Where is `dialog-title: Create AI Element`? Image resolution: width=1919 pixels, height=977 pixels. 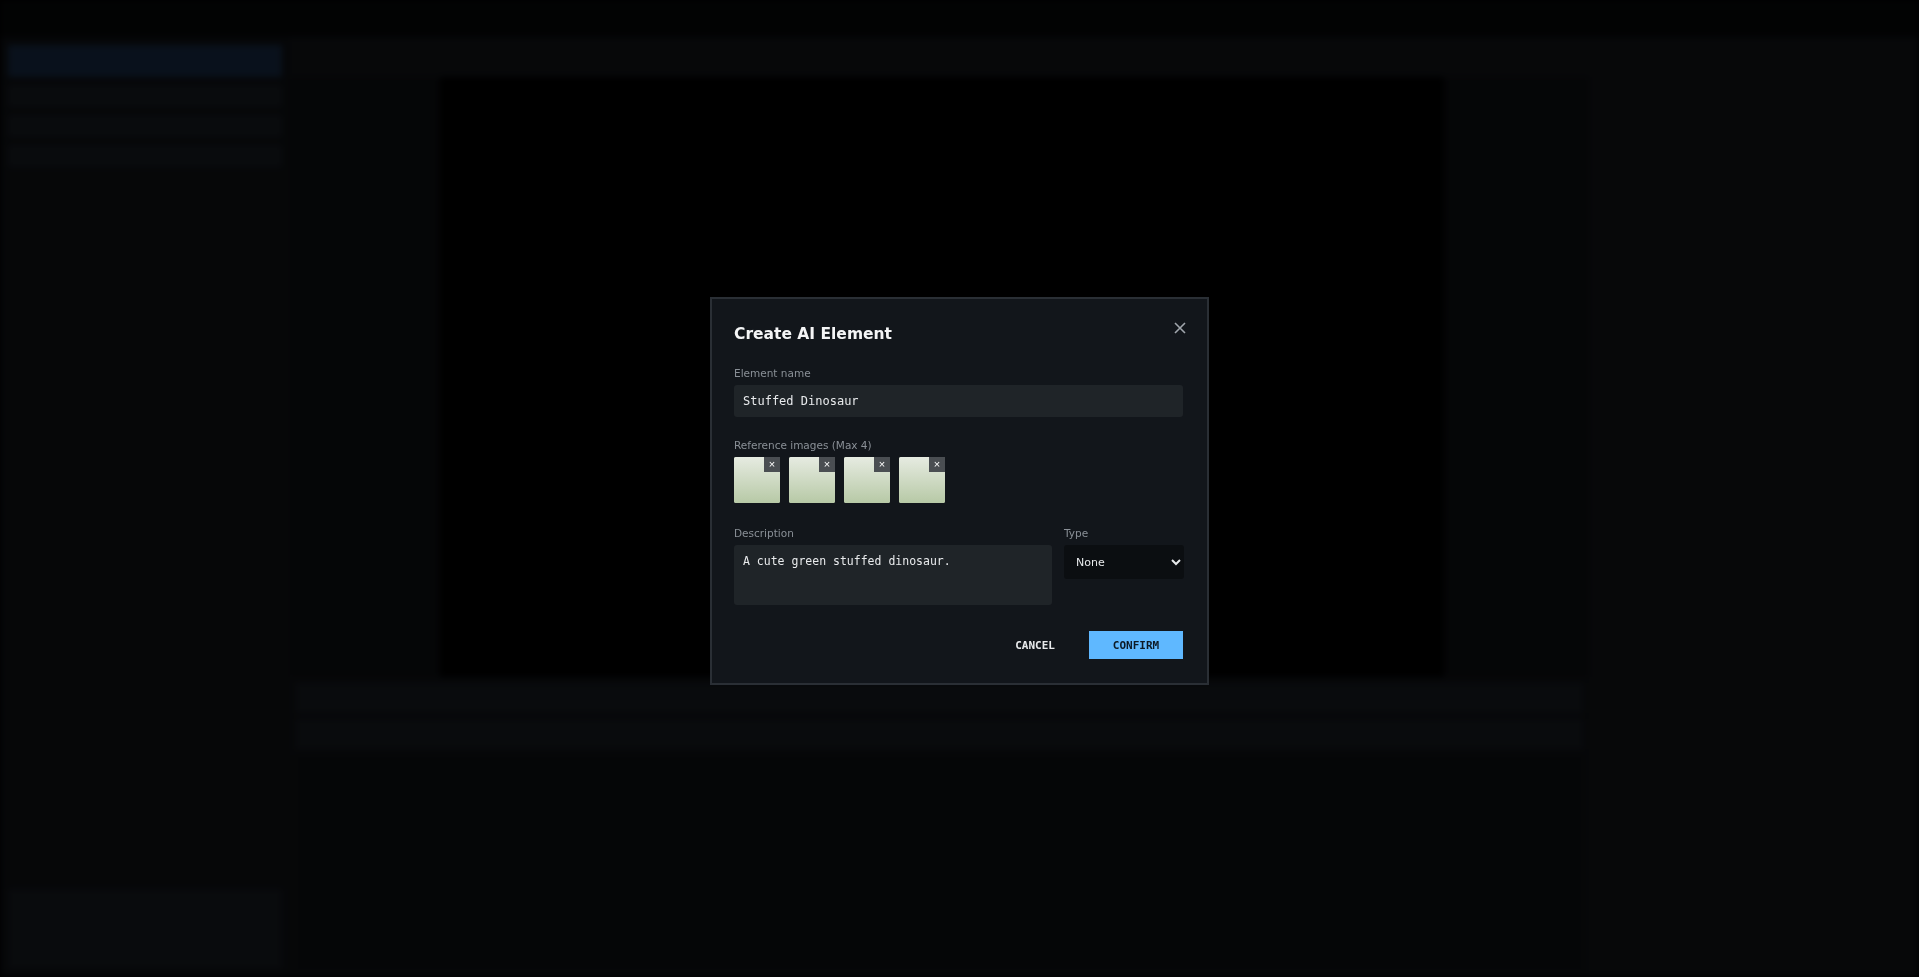
dialog-title: Create AI Element is located at coordinates (813, 334).